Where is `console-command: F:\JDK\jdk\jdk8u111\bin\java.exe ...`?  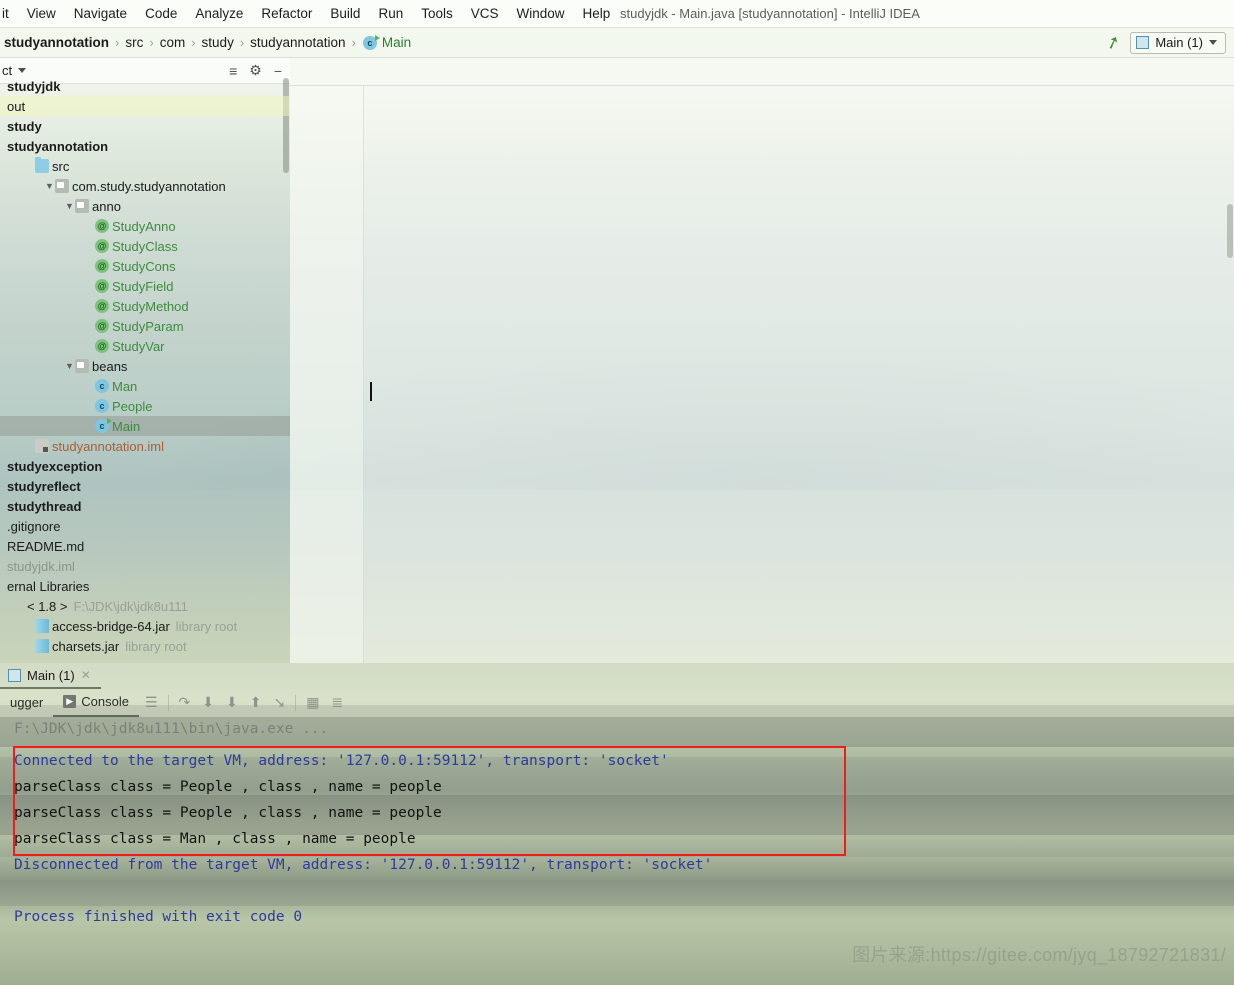
console-command: F:\JDK\jdk\jdk8u111\bin\java.exe ... is located at coordinates (171, 729).